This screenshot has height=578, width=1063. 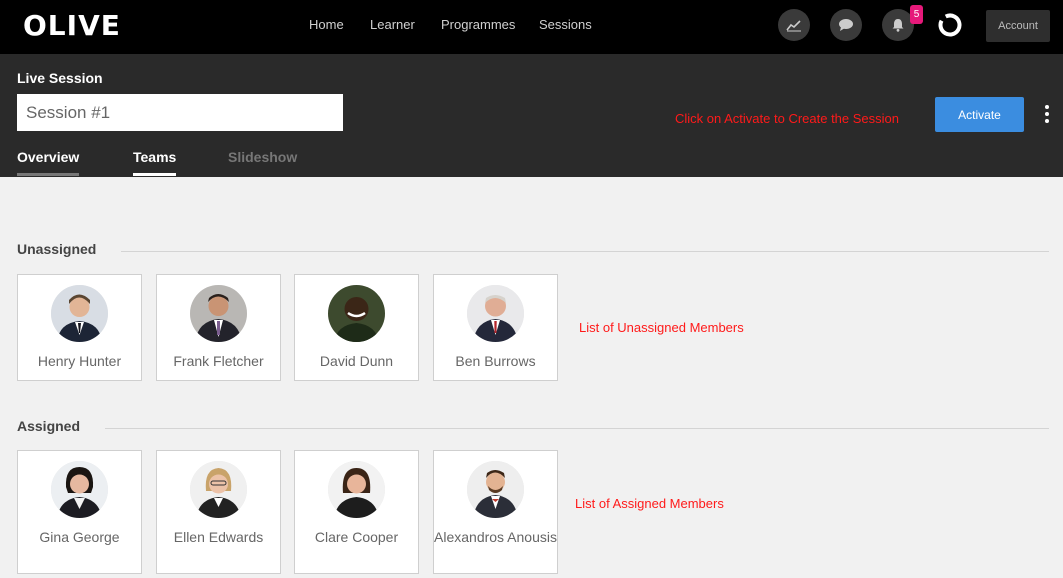 What do you see at coordinates (661, 327) in the screenshot?
I see `unassigned-hint-text: List of Unassigned Members` at bounding box center [661, 327].